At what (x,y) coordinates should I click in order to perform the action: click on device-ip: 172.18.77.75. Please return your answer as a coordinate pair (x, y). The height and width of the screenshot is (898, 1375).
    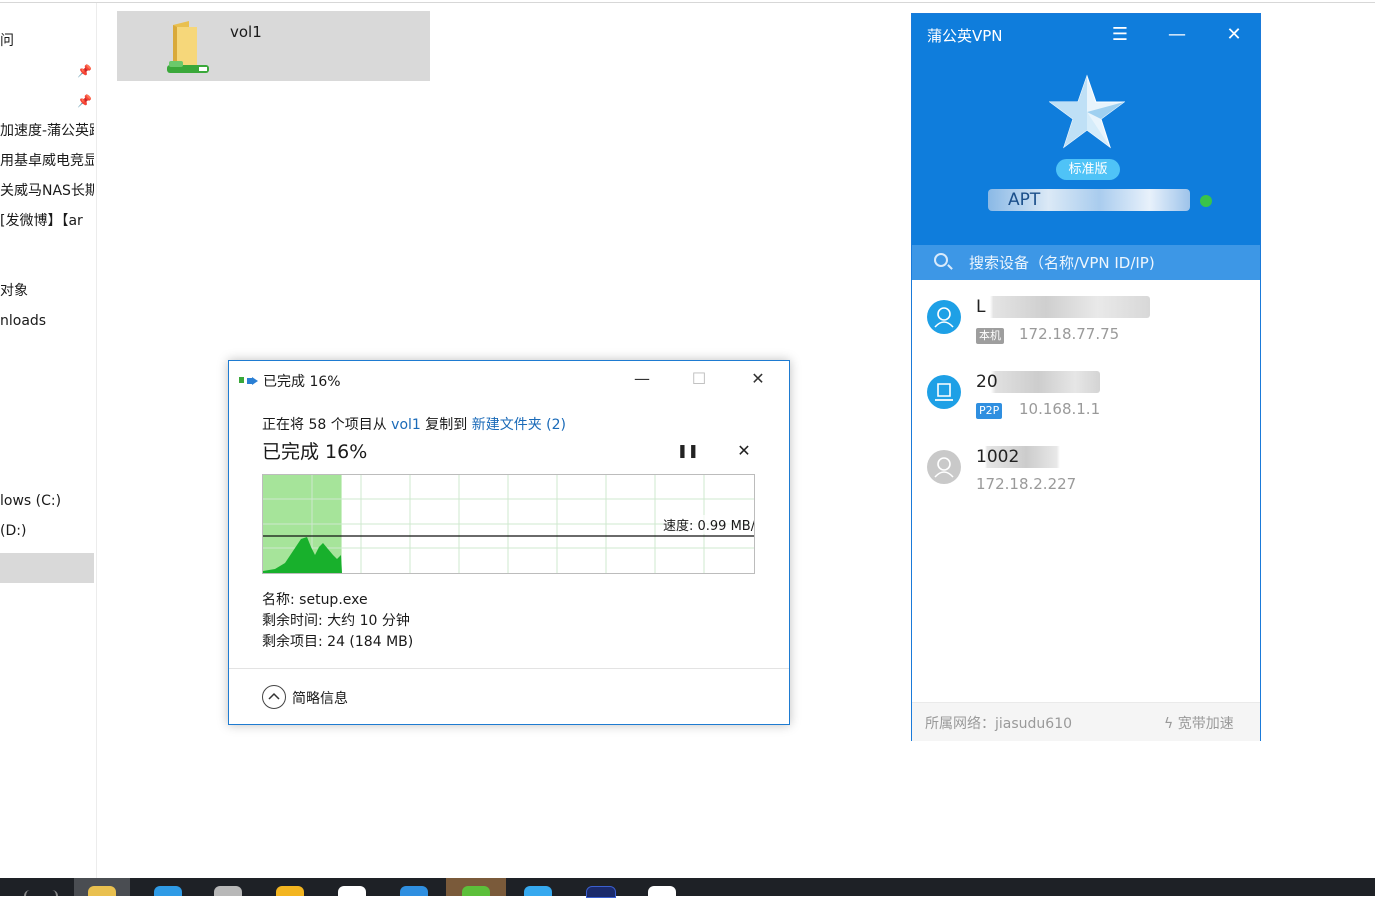
    Looking at the image, I should click on (1069, 334).